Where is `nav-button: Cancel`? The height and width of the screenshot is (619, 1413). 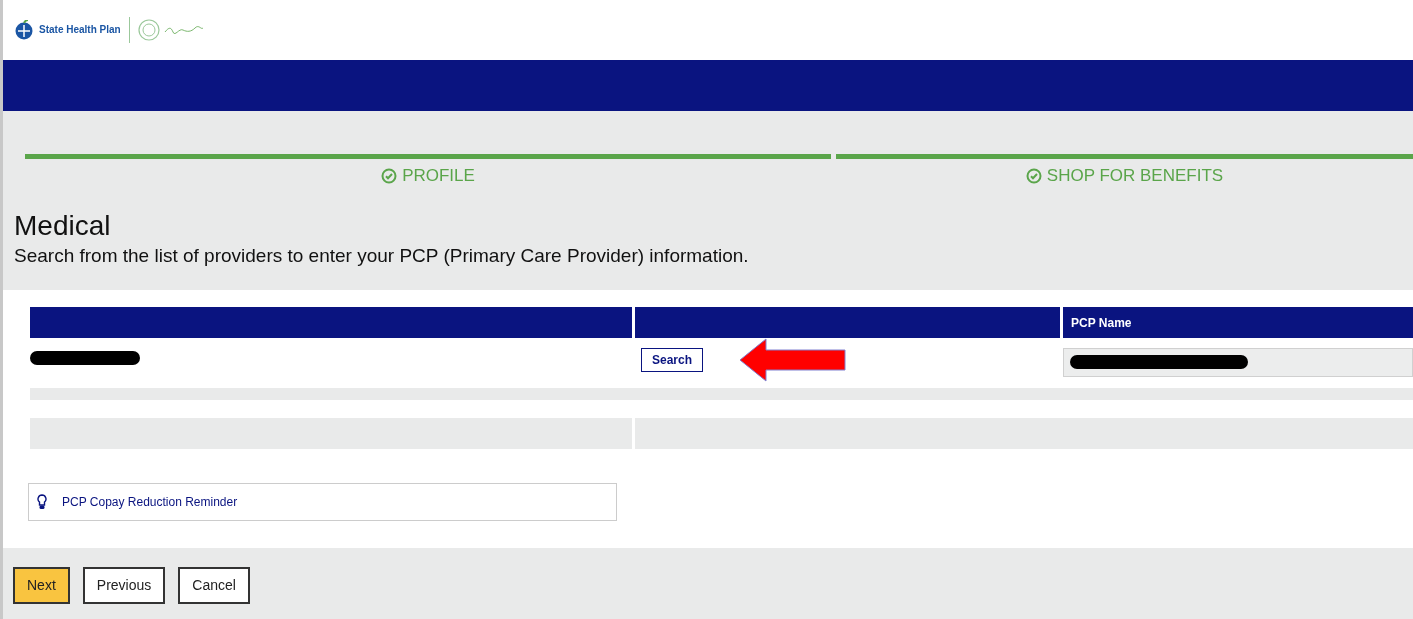 nav-button: Cancel is located at coordinates (214, 585).